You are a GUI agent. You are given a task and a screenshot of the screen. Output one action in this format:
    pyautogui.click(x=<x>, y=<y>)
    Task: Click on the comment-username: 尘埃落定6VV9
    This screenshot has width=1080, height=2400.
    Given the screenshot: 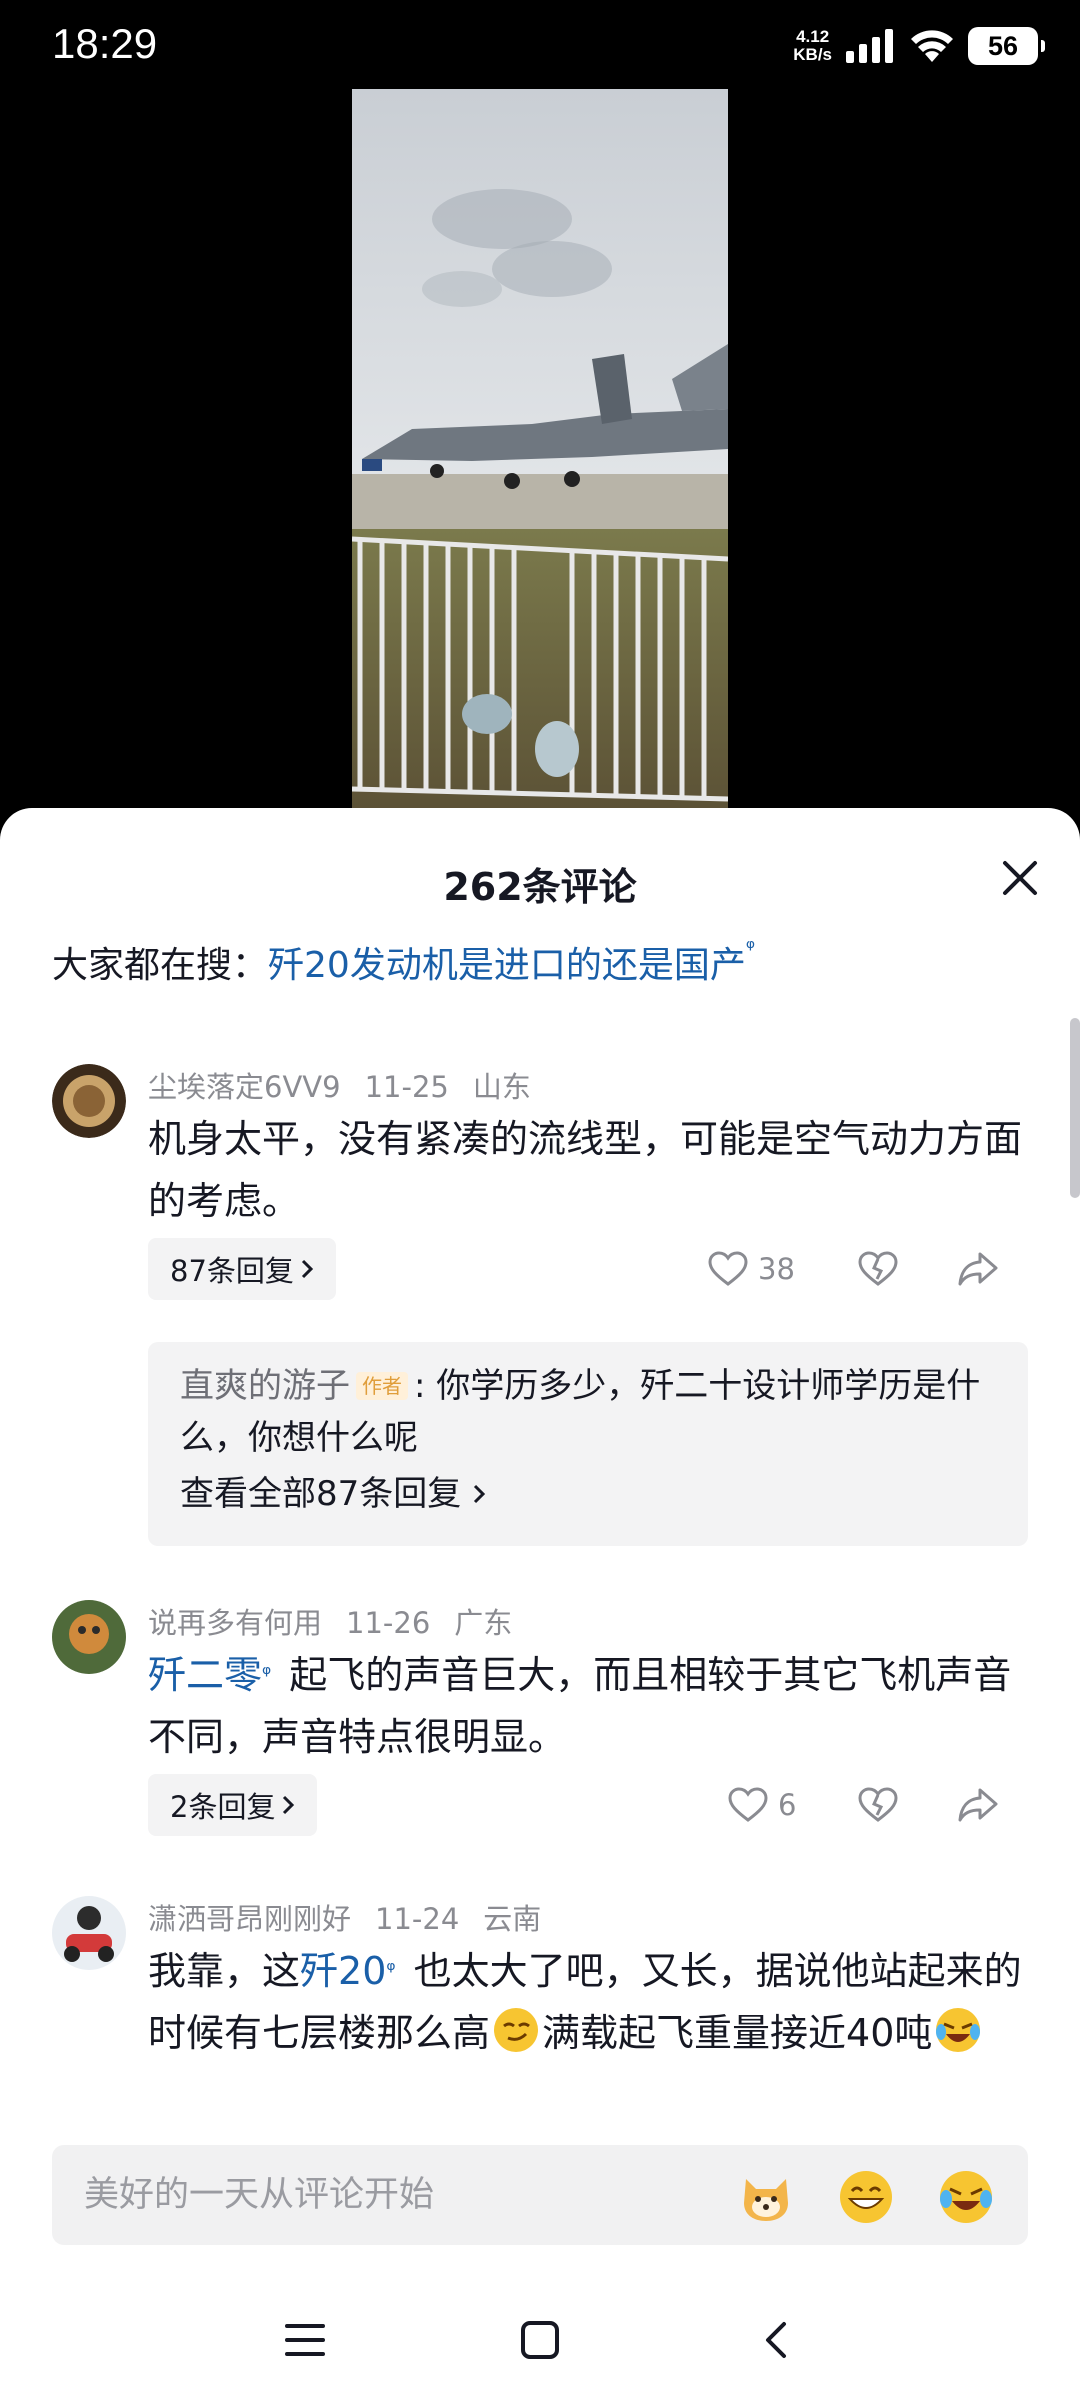 What is the action you would take?
    pyautogui.click(x=244, y=1087)
    